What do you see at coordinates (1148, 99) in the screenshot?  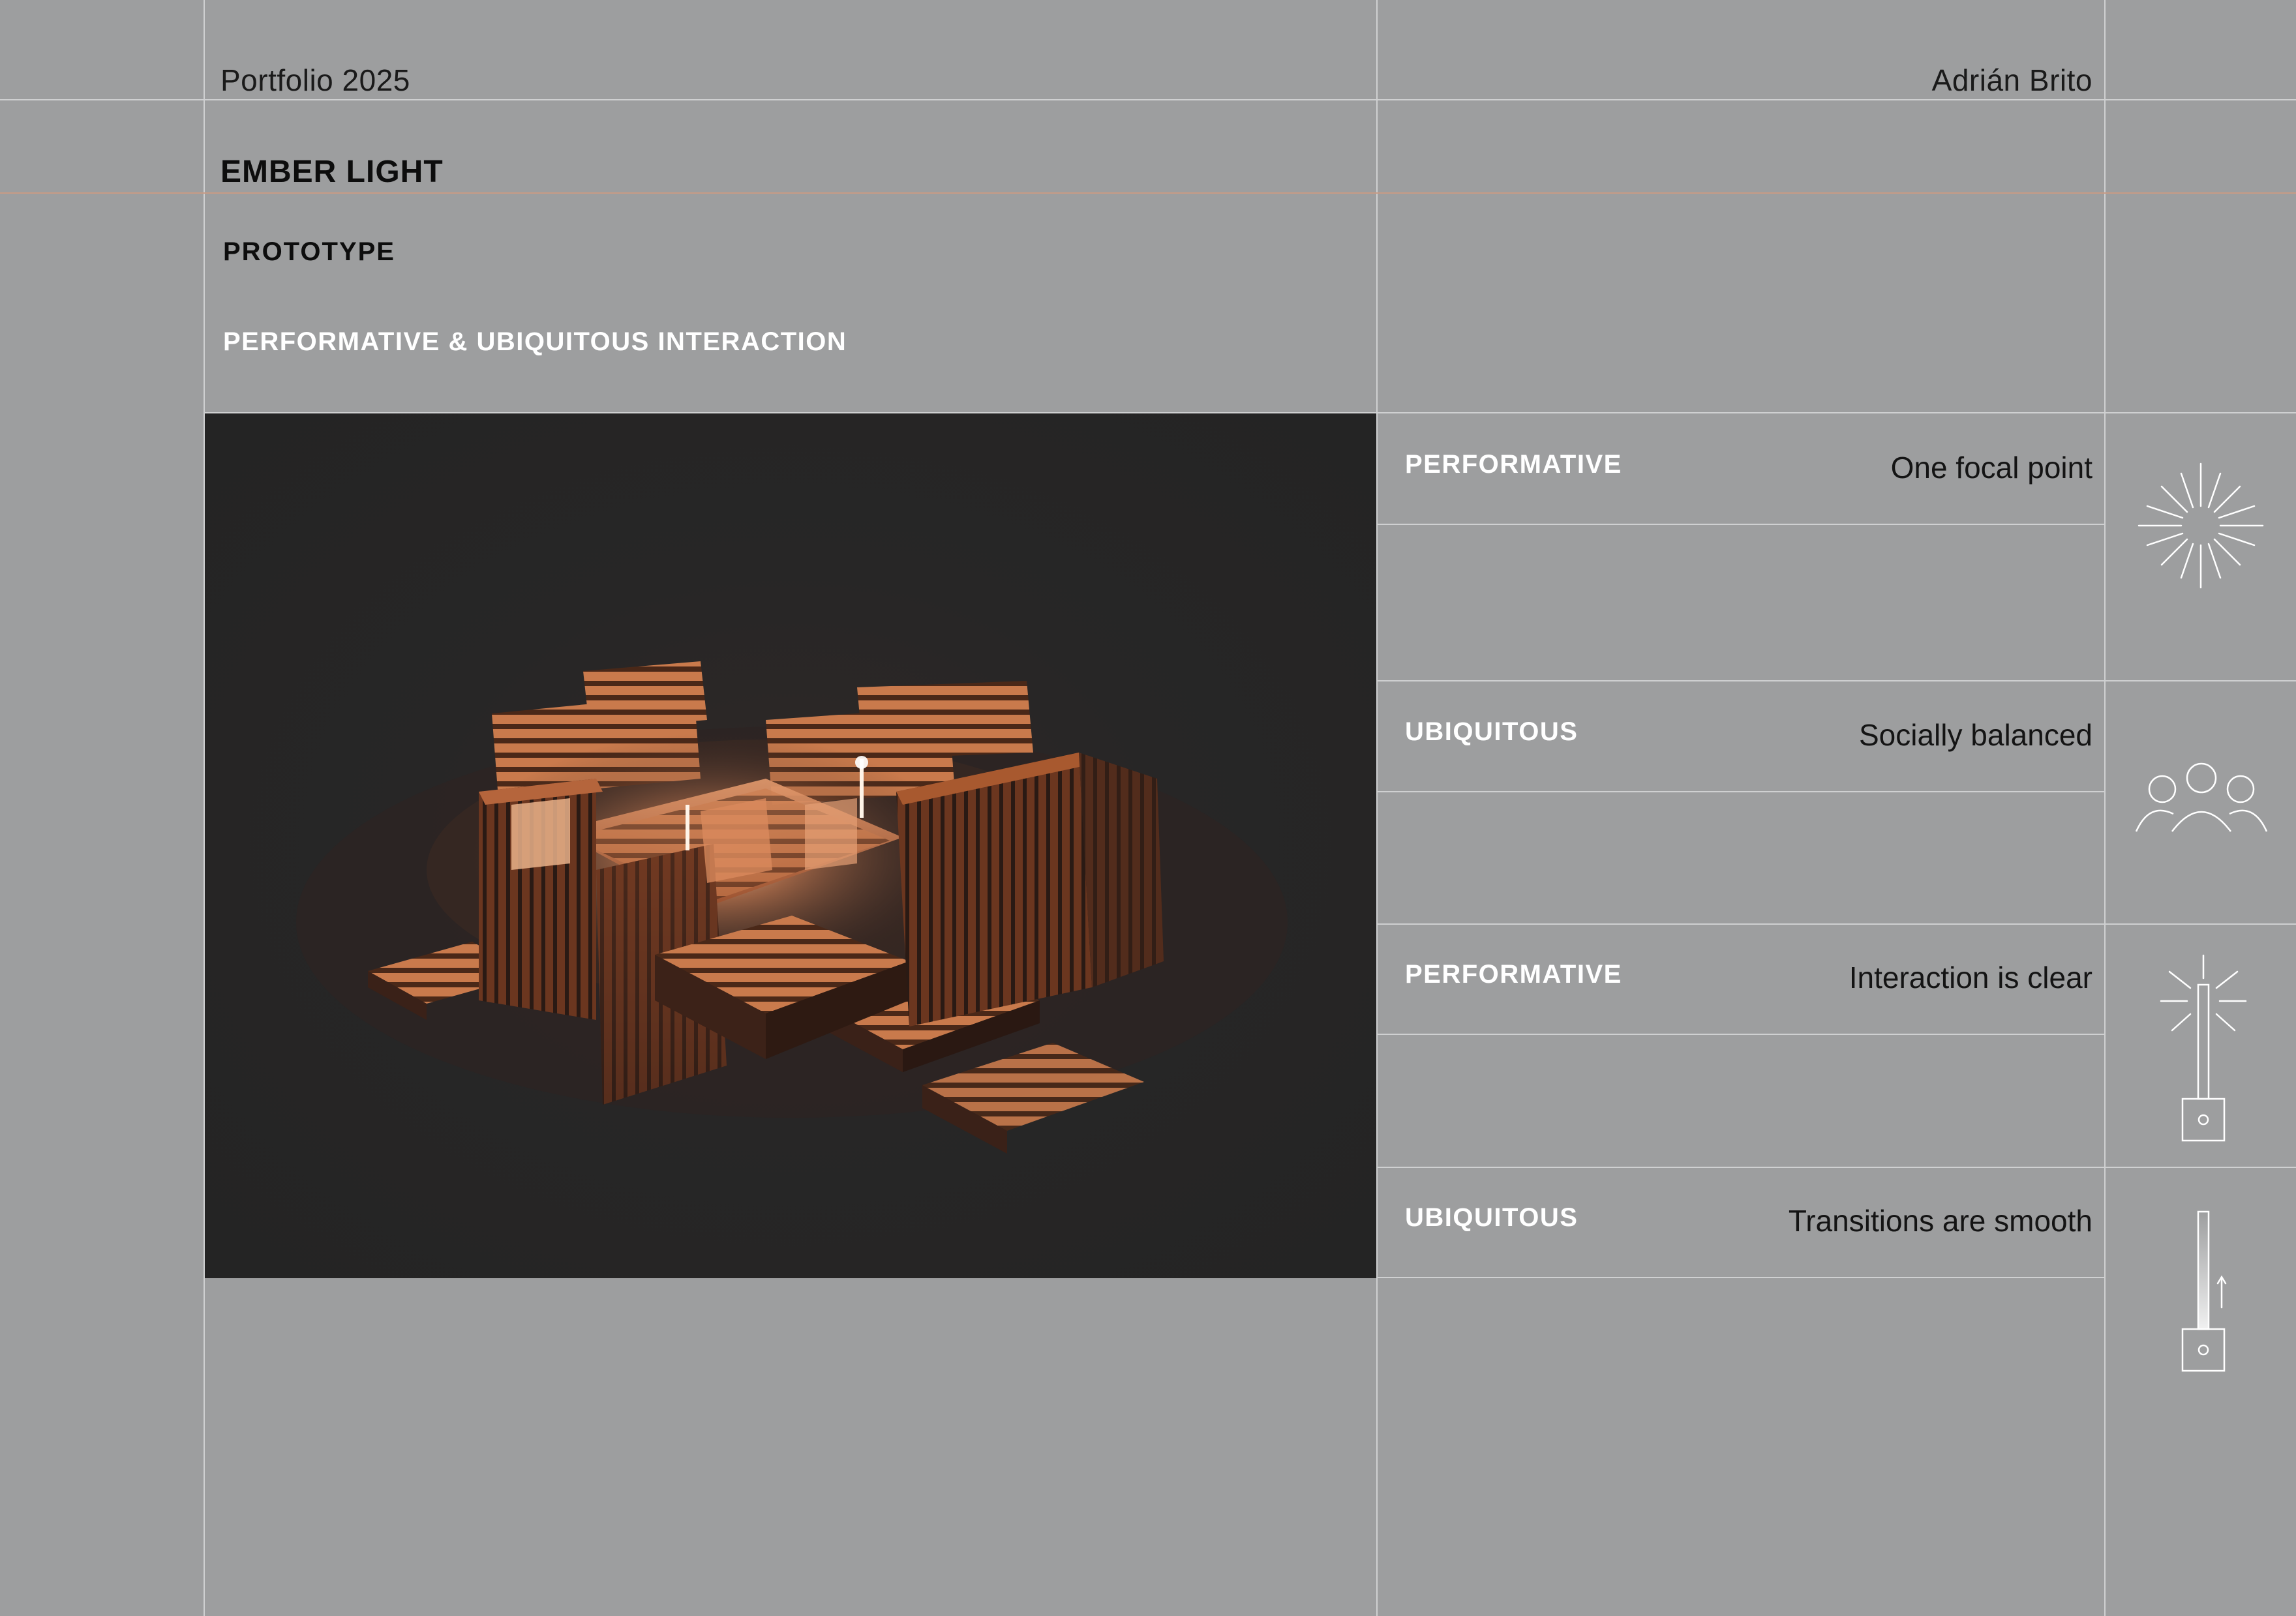 I see `header-divider` at bounding box center [1148, 99].